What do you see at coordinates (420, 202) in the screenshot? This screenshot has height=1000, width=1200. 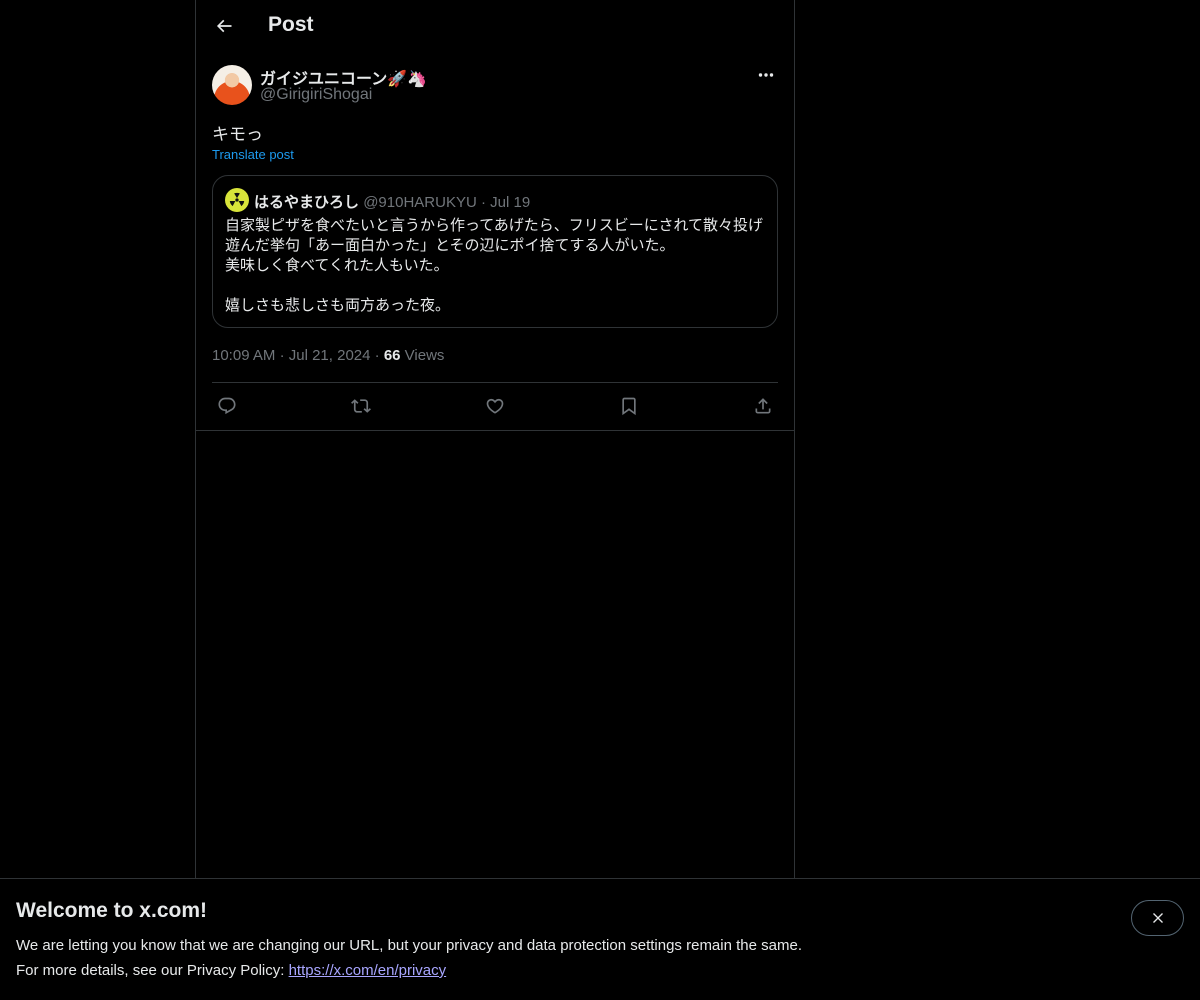 I see `quote-author-handle: @910HARUKYU` at bounding box center [420, 202].